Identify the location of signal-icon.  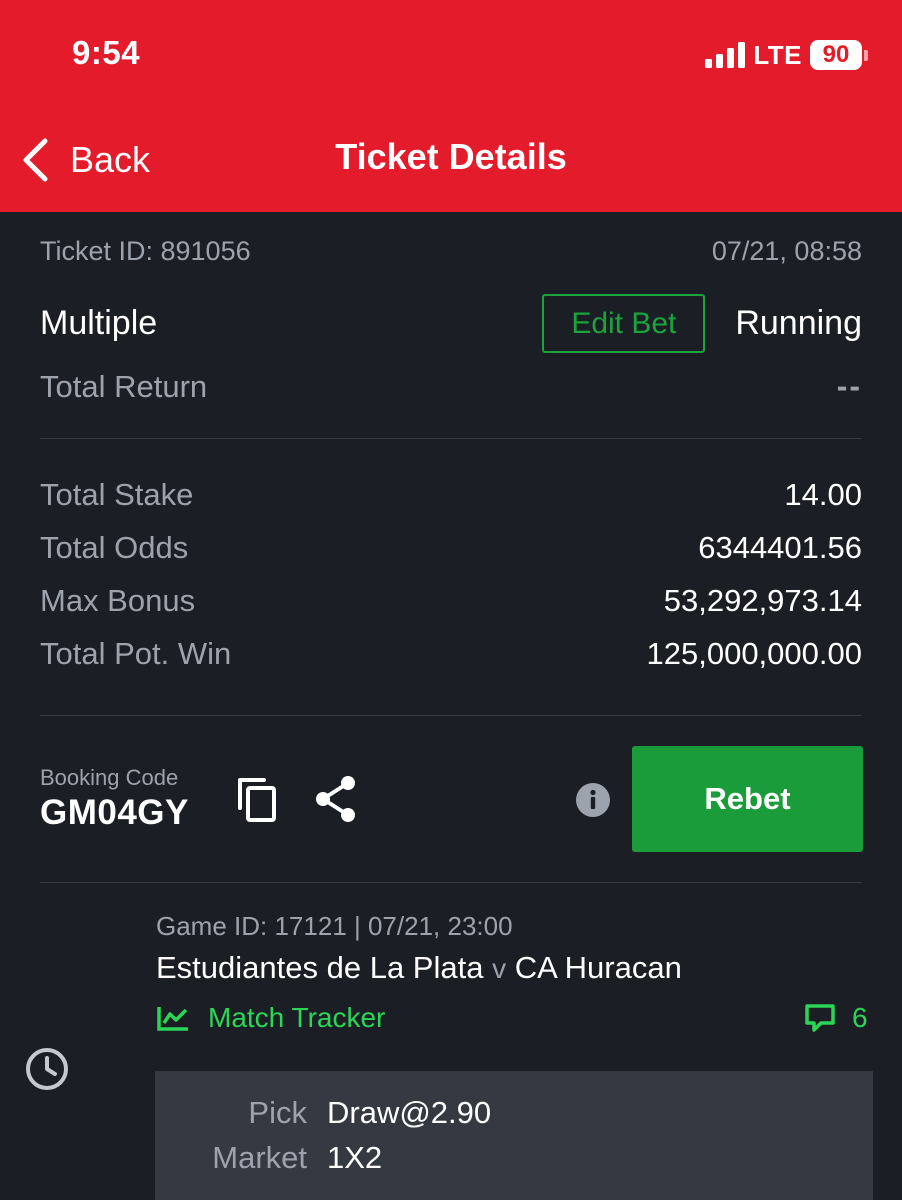
(725, 55).